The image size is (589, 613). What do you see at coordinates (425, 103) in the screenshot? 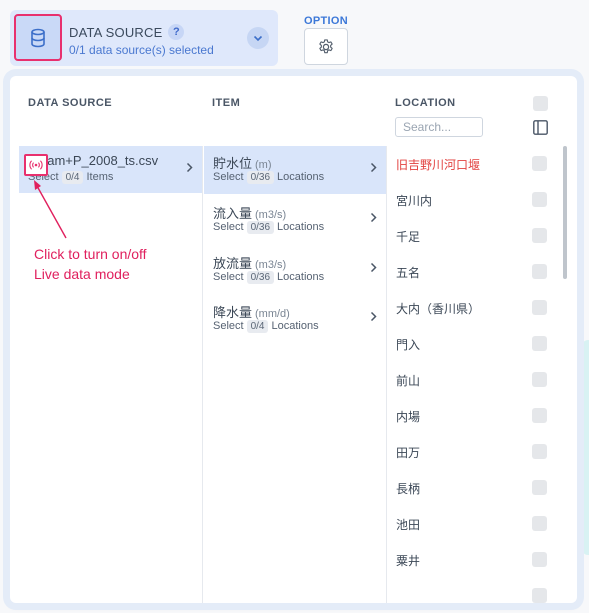
I see `column-header-location: LOCATION` at bounding box center [425, 103].